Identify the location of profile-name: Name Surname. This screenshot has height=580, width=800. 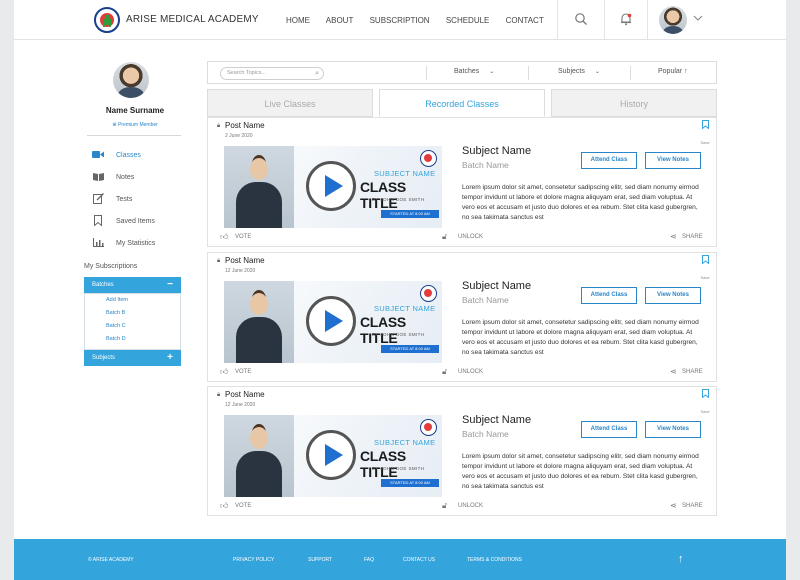
(135, 110).